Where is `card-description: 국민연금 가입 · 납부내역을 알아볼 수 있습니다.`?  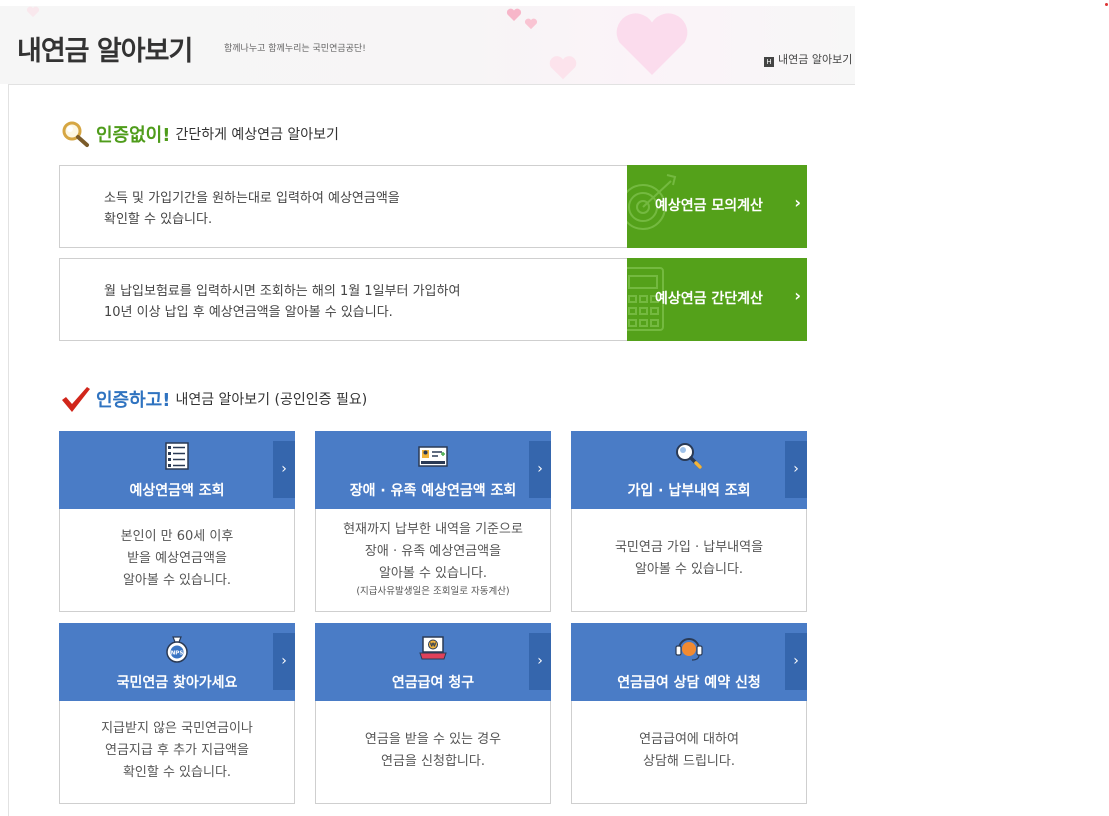
card-description: 국민연금 가입 · 납부내역을 알아볼 수 있습니다. is located at coordinates (689, 558).